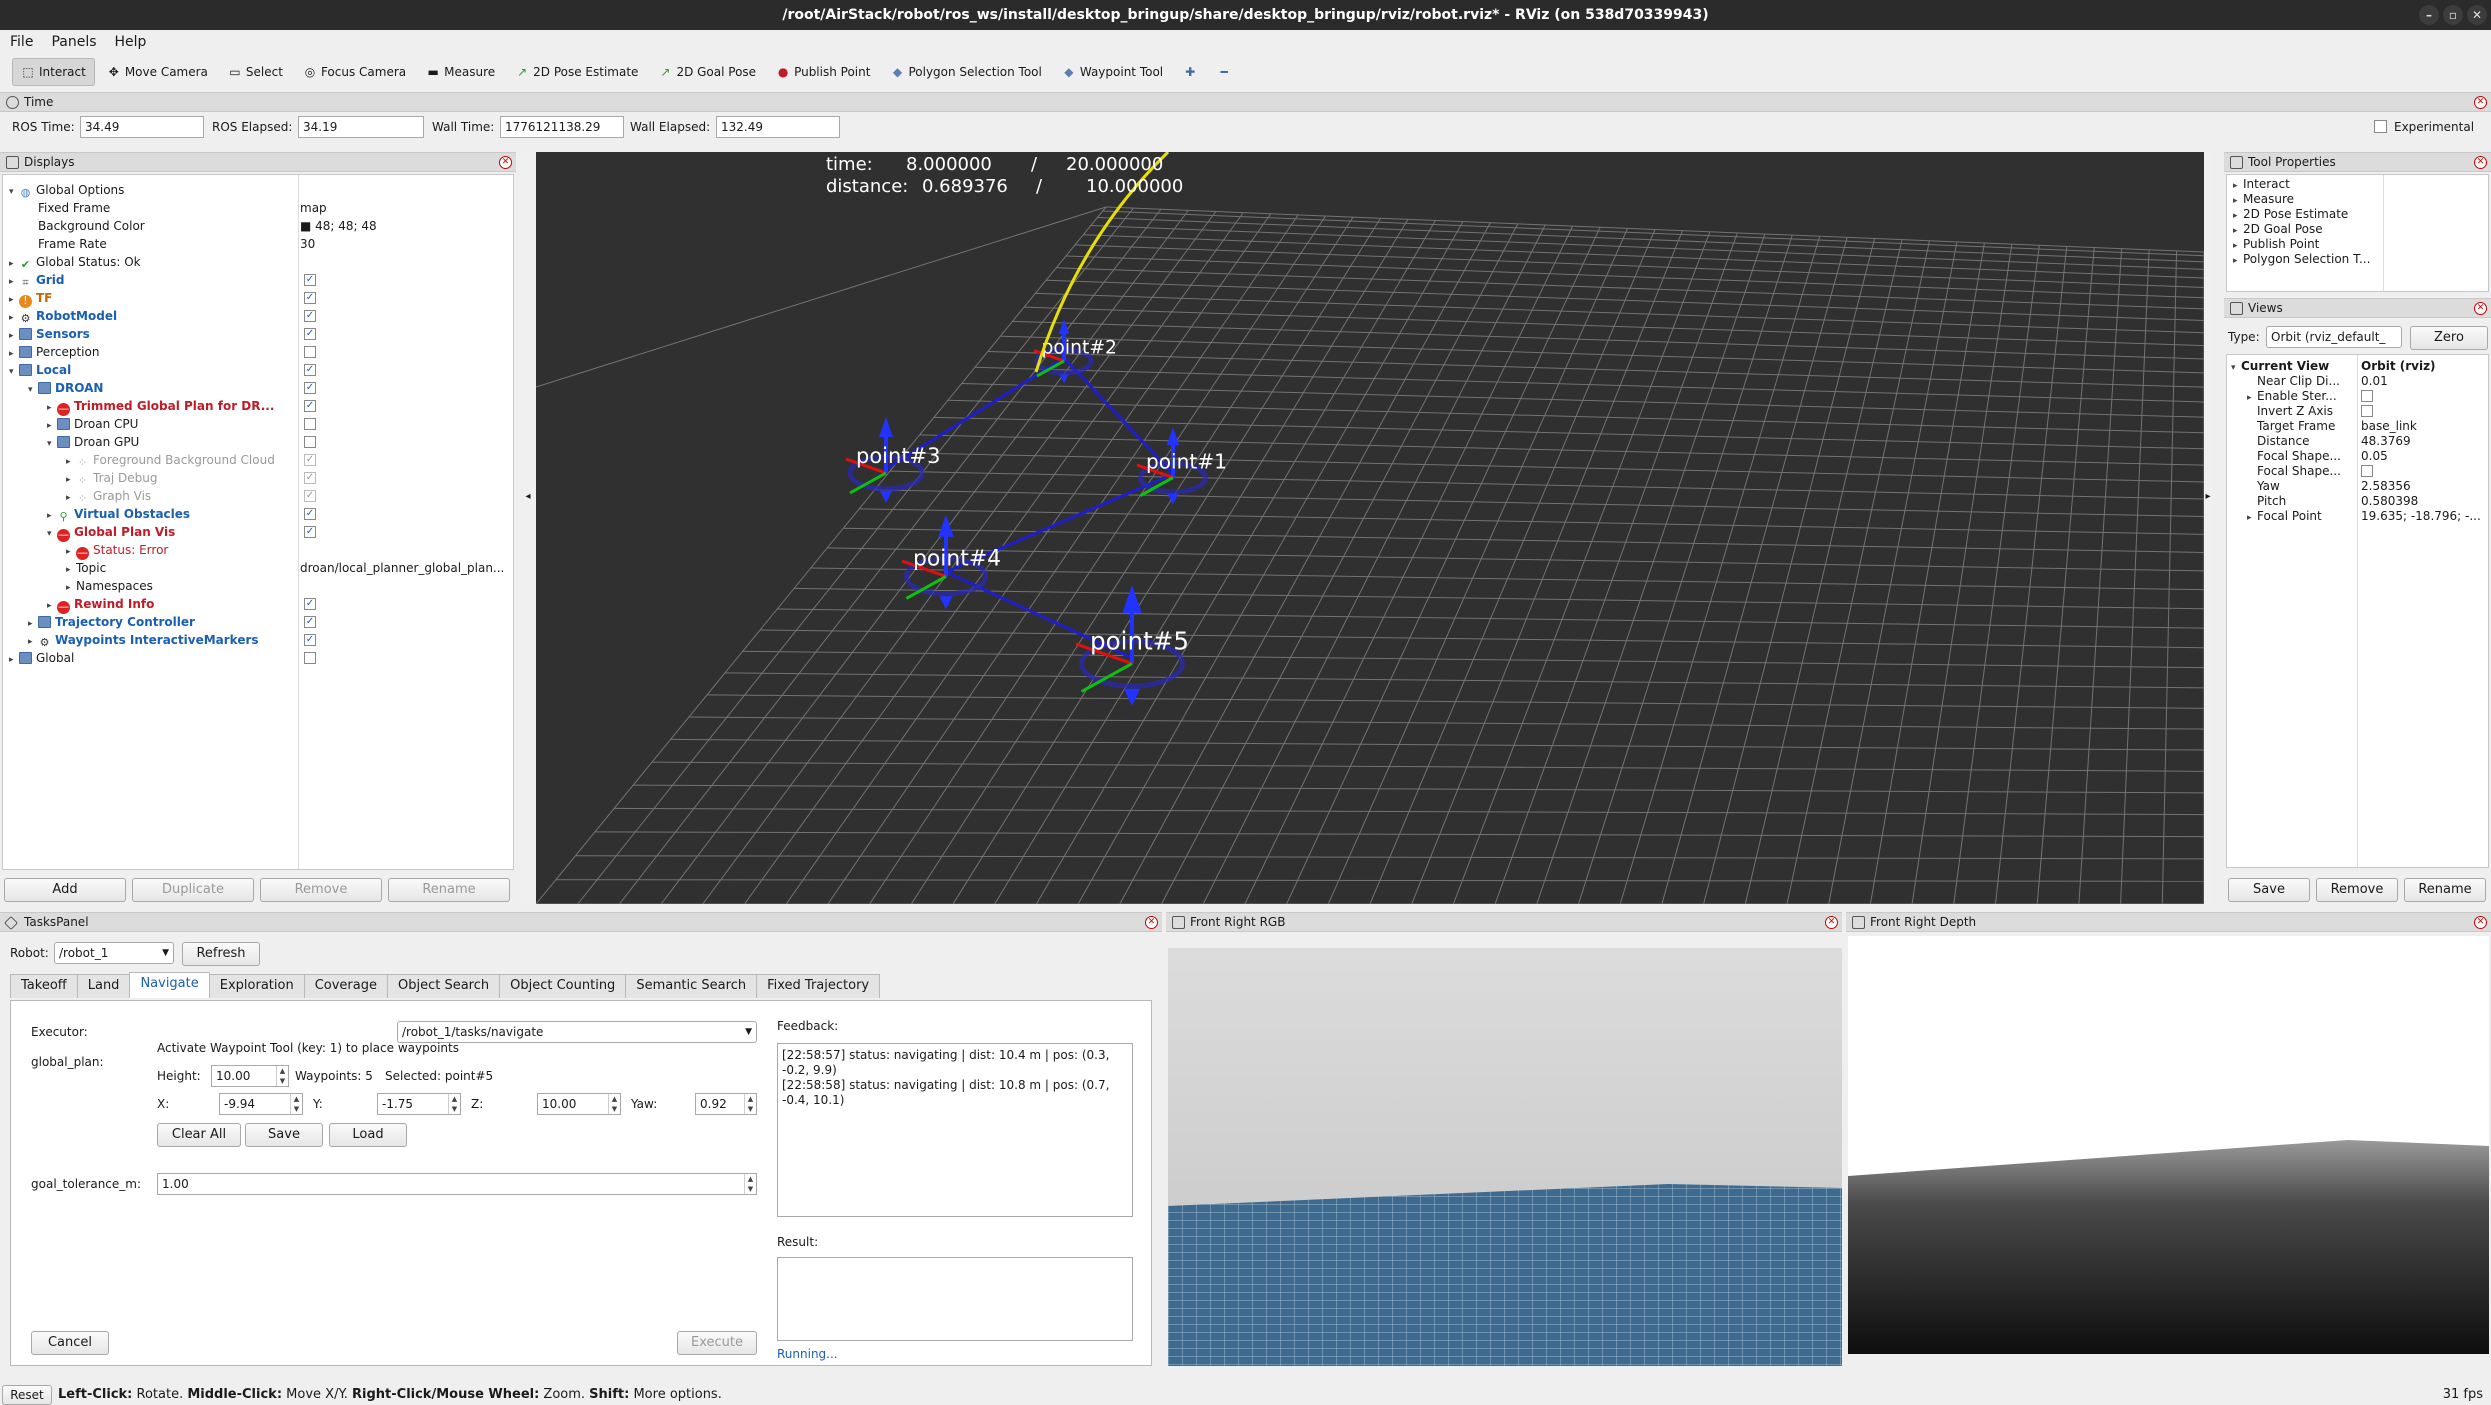 The height and width of the screenshot is (1405, 2491). What do you see at coordinates (2389, 501) in the screenshot?
I see `view-property-value: 0.580398` at bounding box center [2389, 501].